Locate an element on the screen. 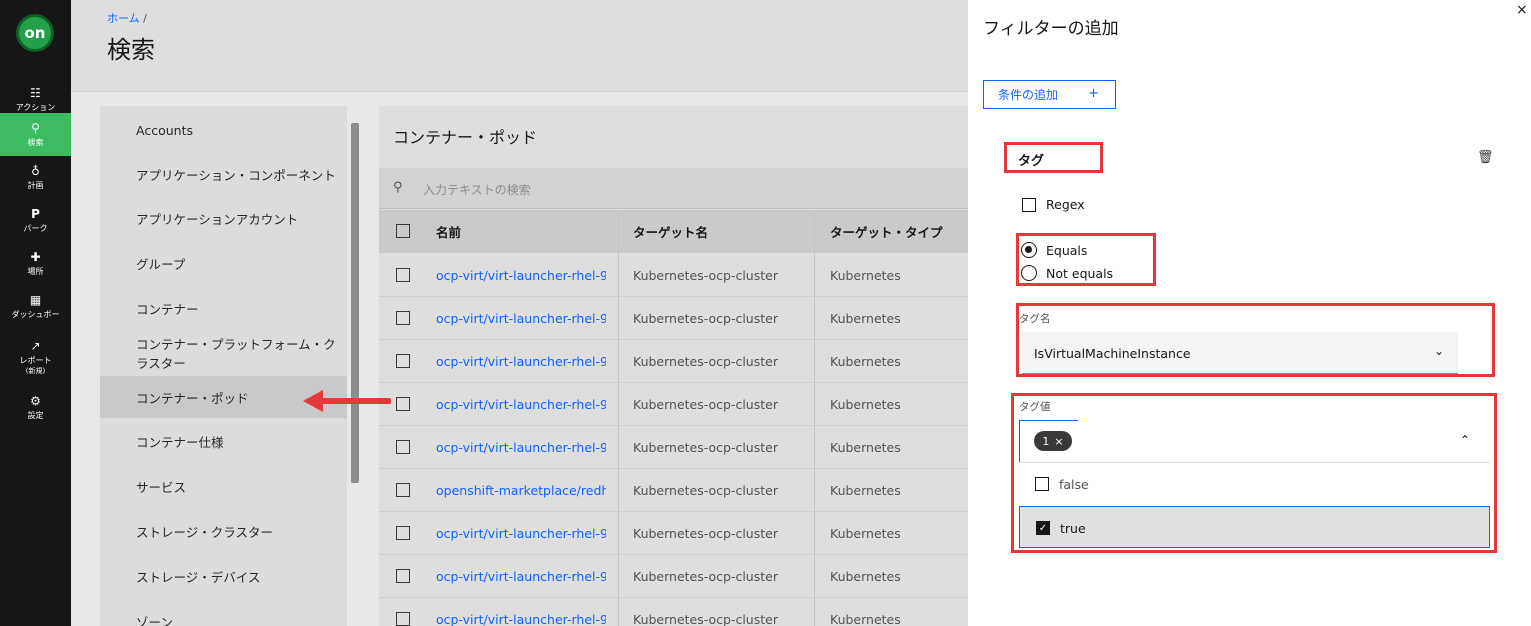  type-item-accounts: Accounts is located at coordinates (223, 130).